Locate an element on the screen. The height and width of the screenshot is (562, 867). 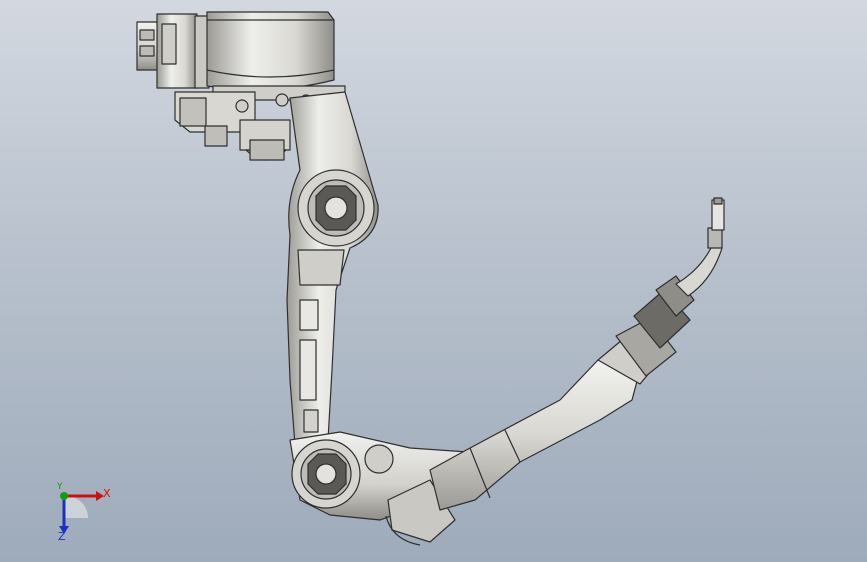
y-axis-label: Y is located at coordinates (60, 487).